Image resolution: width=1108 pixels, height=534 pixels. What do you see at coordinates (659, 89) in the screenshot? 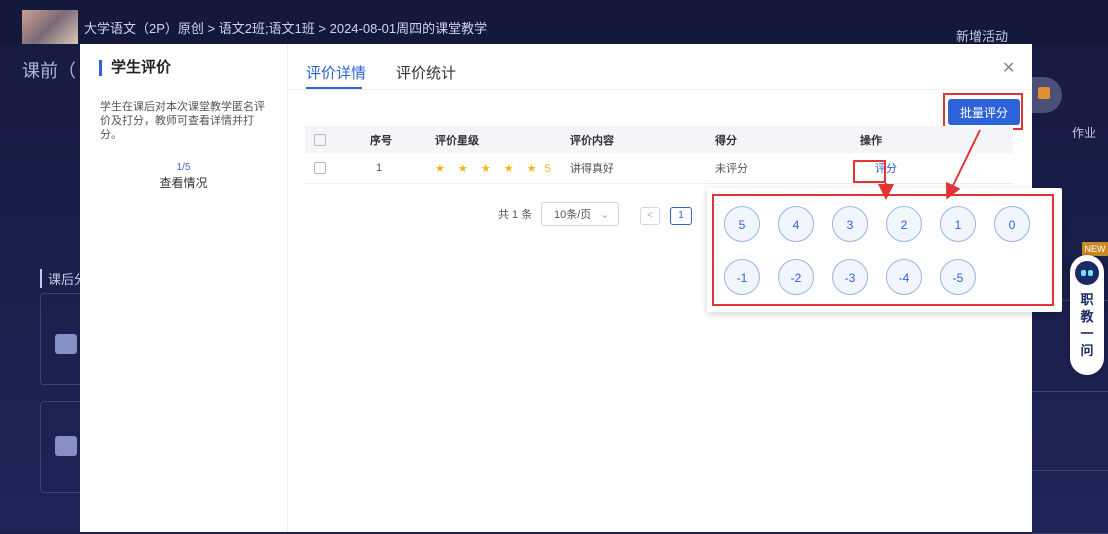
I see `tabs-divider` at bounding box center [659, 89].